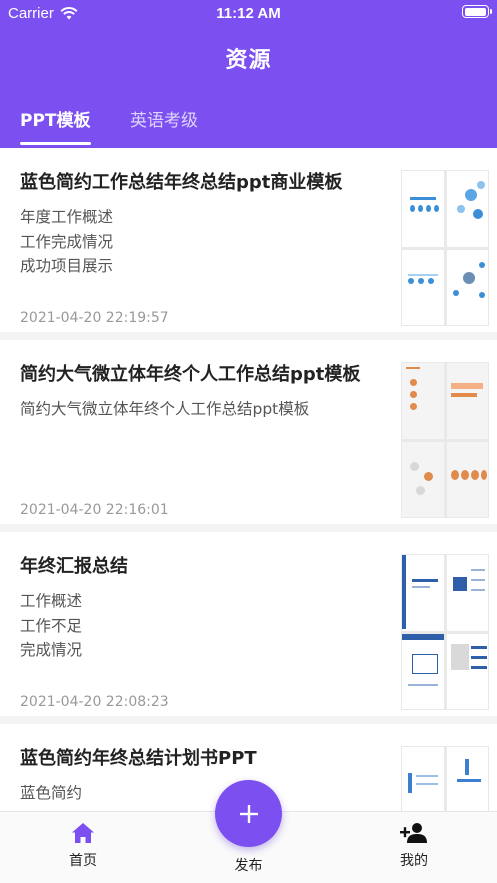  I want to click on publish-button, so click(248, 813).